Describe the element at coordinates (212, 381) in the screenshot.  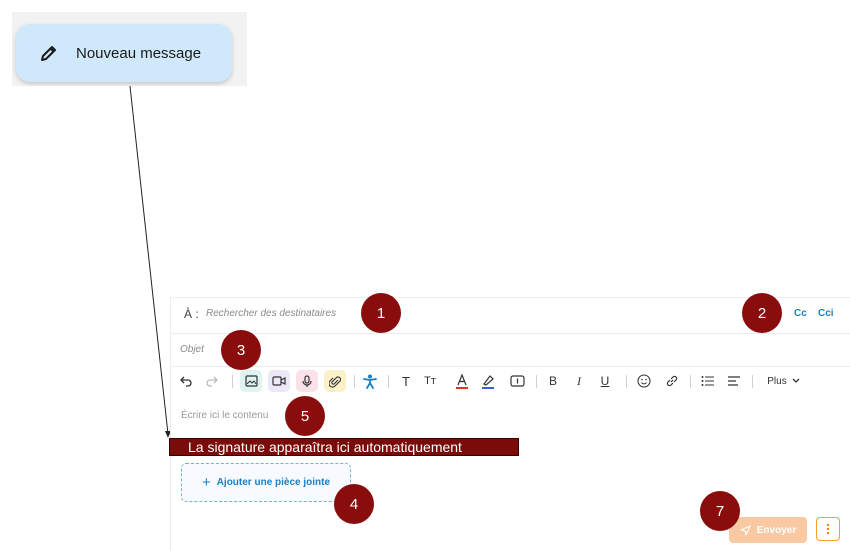
I see `redo-icon` at that location.